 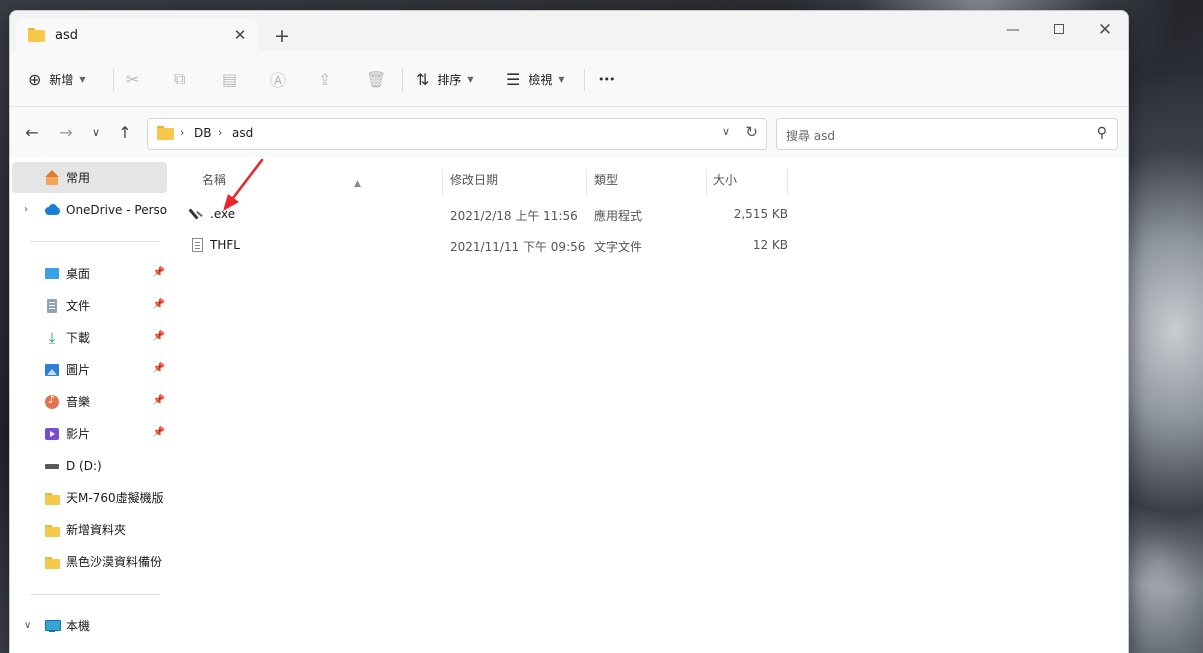 I want to click on column-header-size: 大小, so click(x=750, y=182).